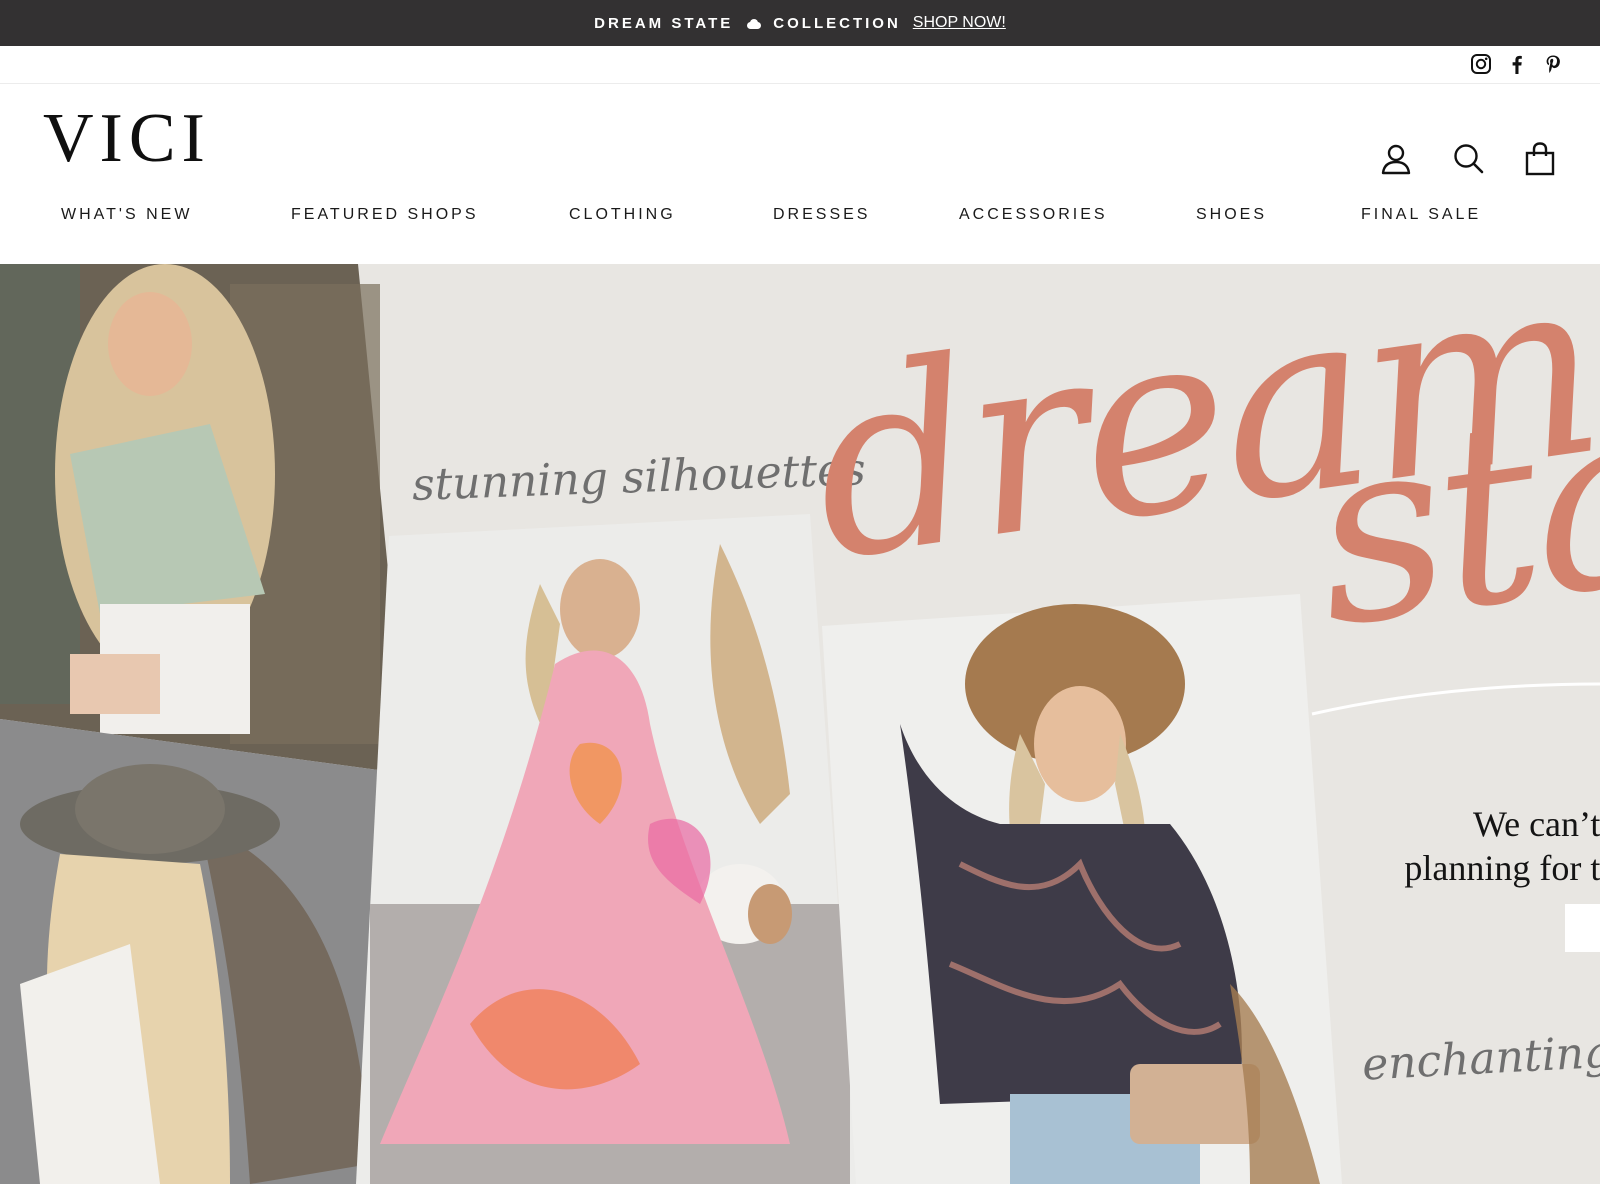  What do you see at coordinates (959, 23) in the screenshot?
I see `shop-now-link: SHOP NOW!` at bounding box center [959, 23].